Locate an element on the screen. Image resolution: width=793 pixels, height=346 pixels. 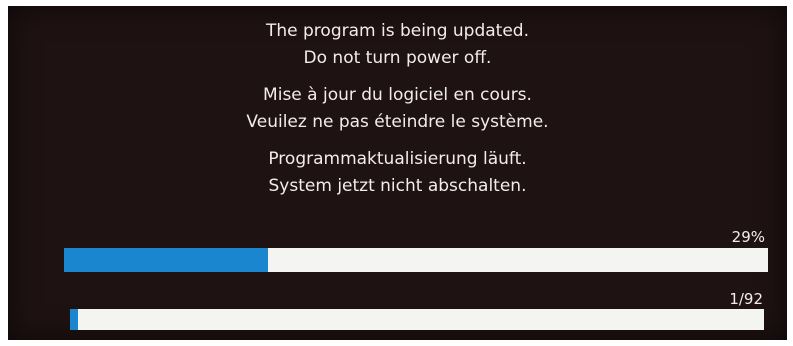
message-line: The program is being updated. is located at coordinates (397, 31).